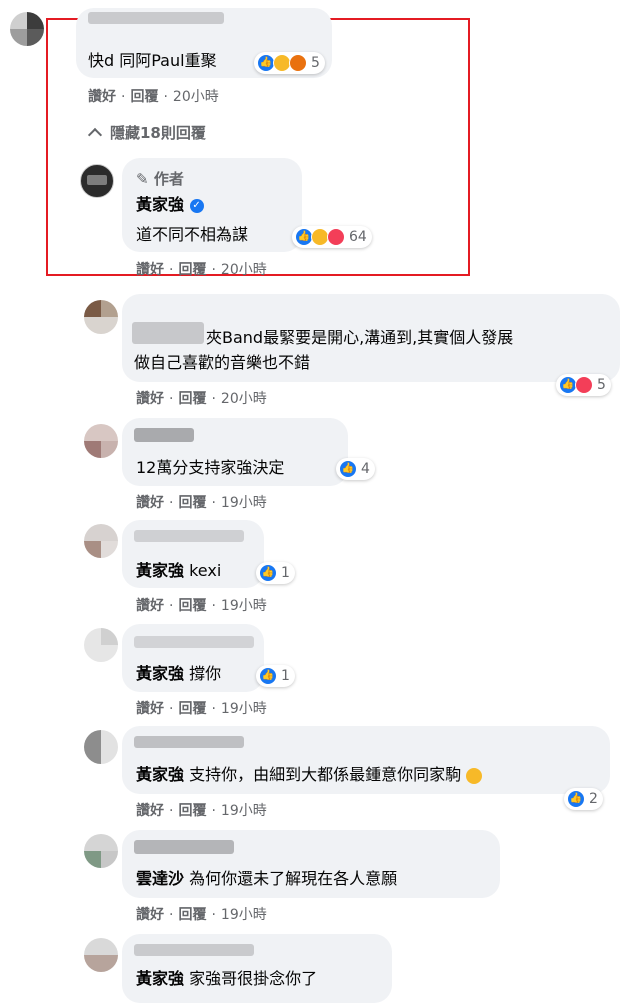 The image size is (640, 1003). Describe the element at coordinates (97, 181) in the screenshot. I see `author-avatar` at that location.